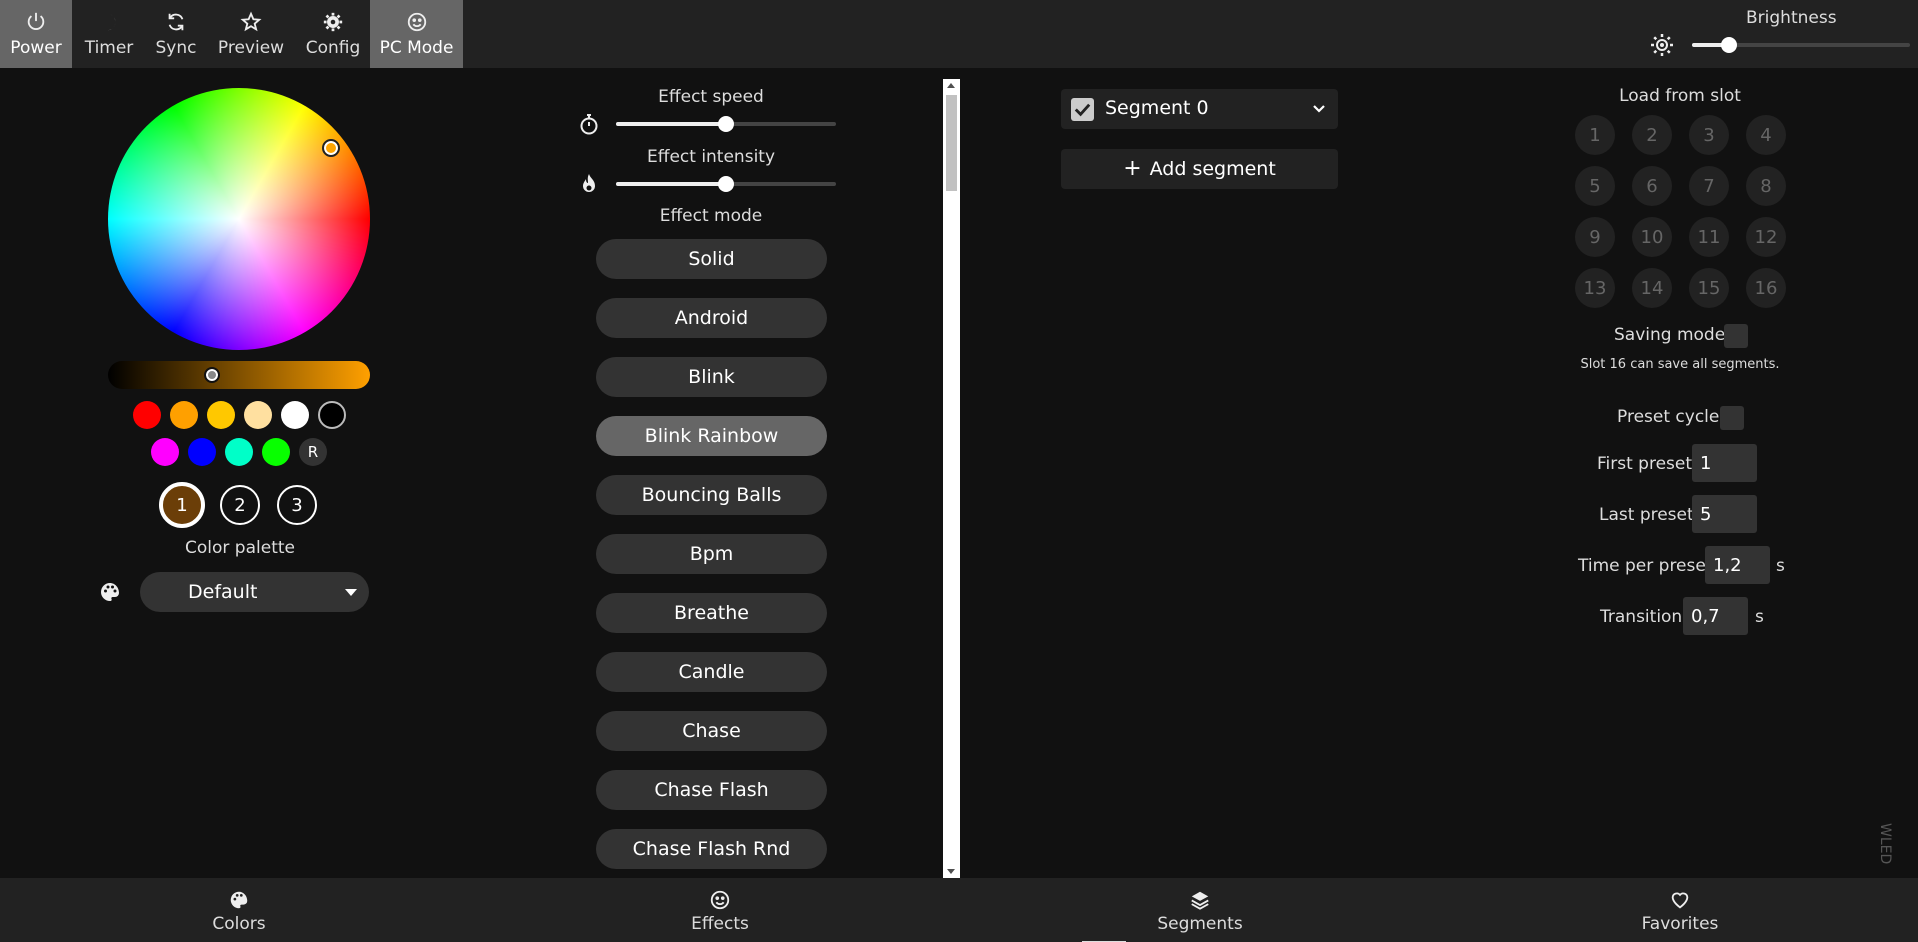  I want to click on preset-slot-12: 12, so click(1766, 237).